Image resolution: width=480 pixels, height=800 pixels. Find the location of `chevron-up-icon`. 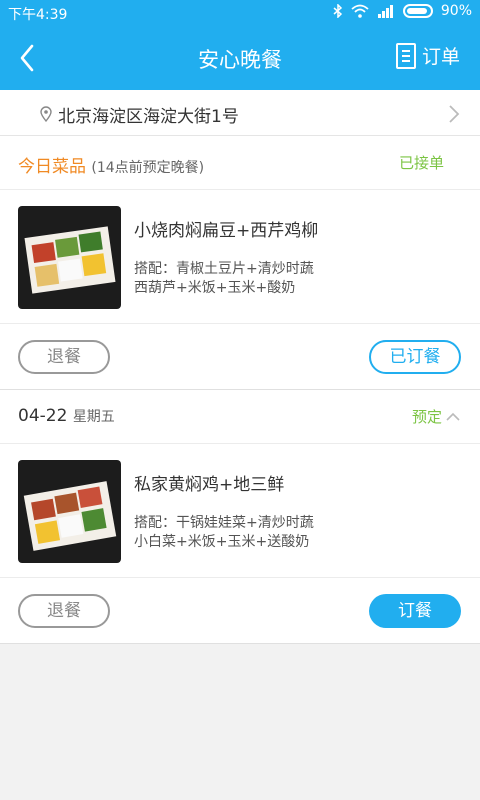

chevron-up-icon is located at coordinates (453, 416).